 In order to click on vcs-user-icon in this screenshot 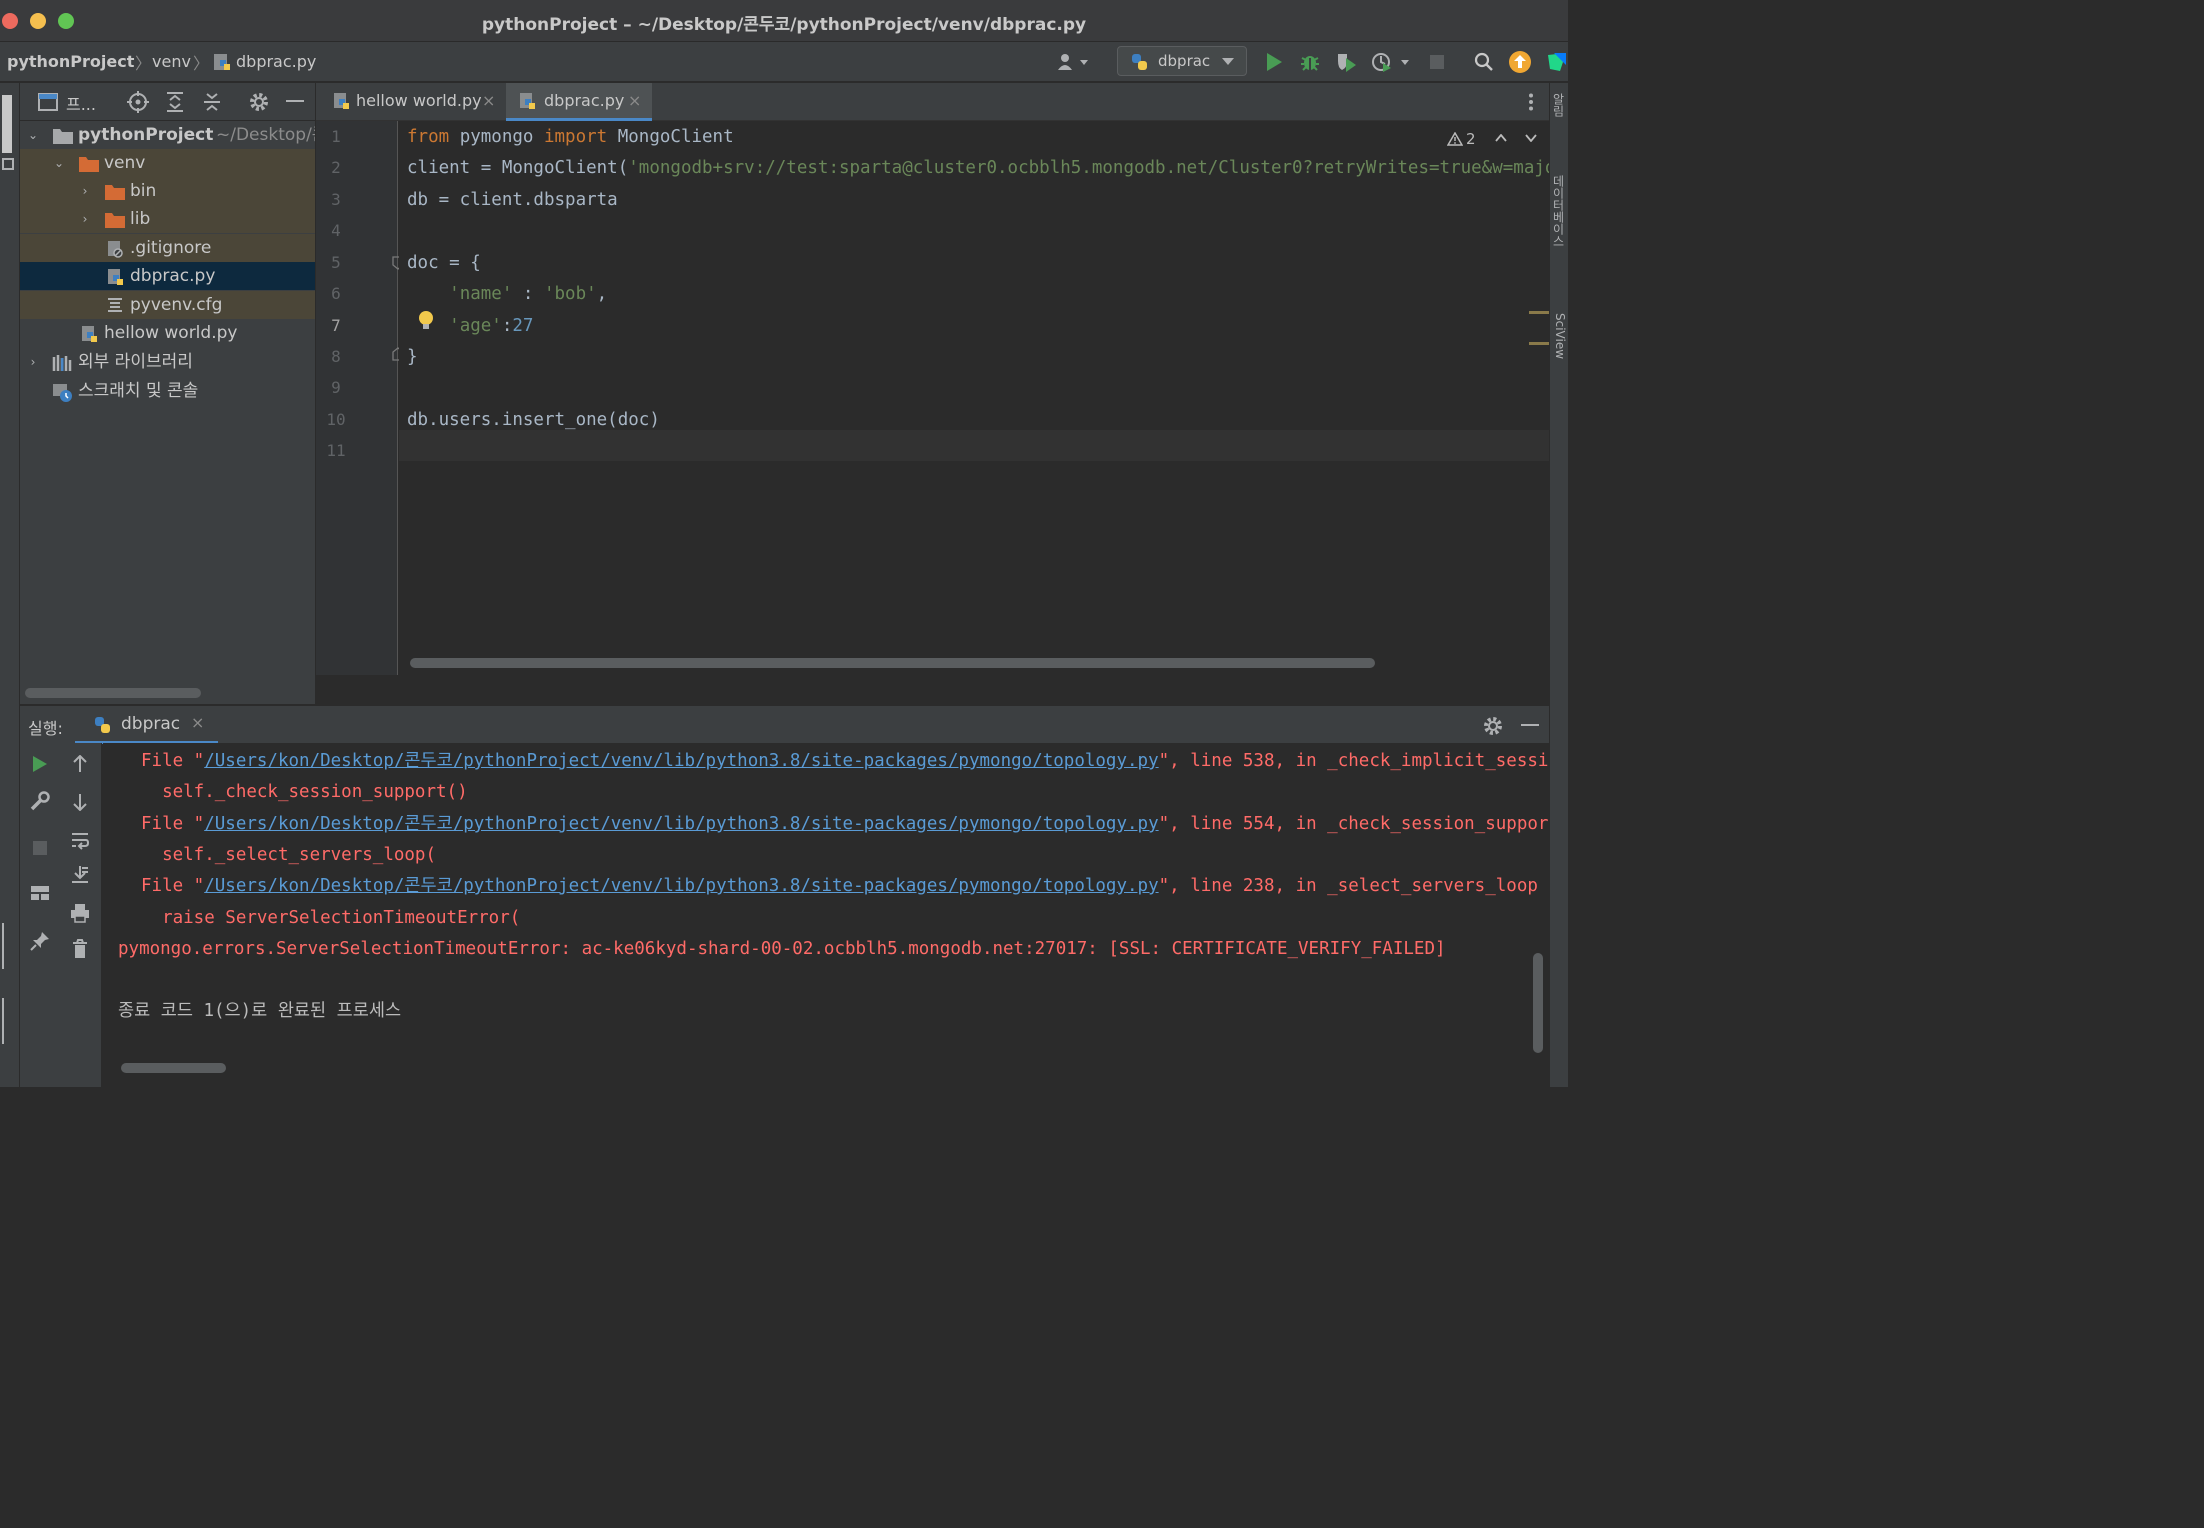, I will do `click(1074, 62)`.